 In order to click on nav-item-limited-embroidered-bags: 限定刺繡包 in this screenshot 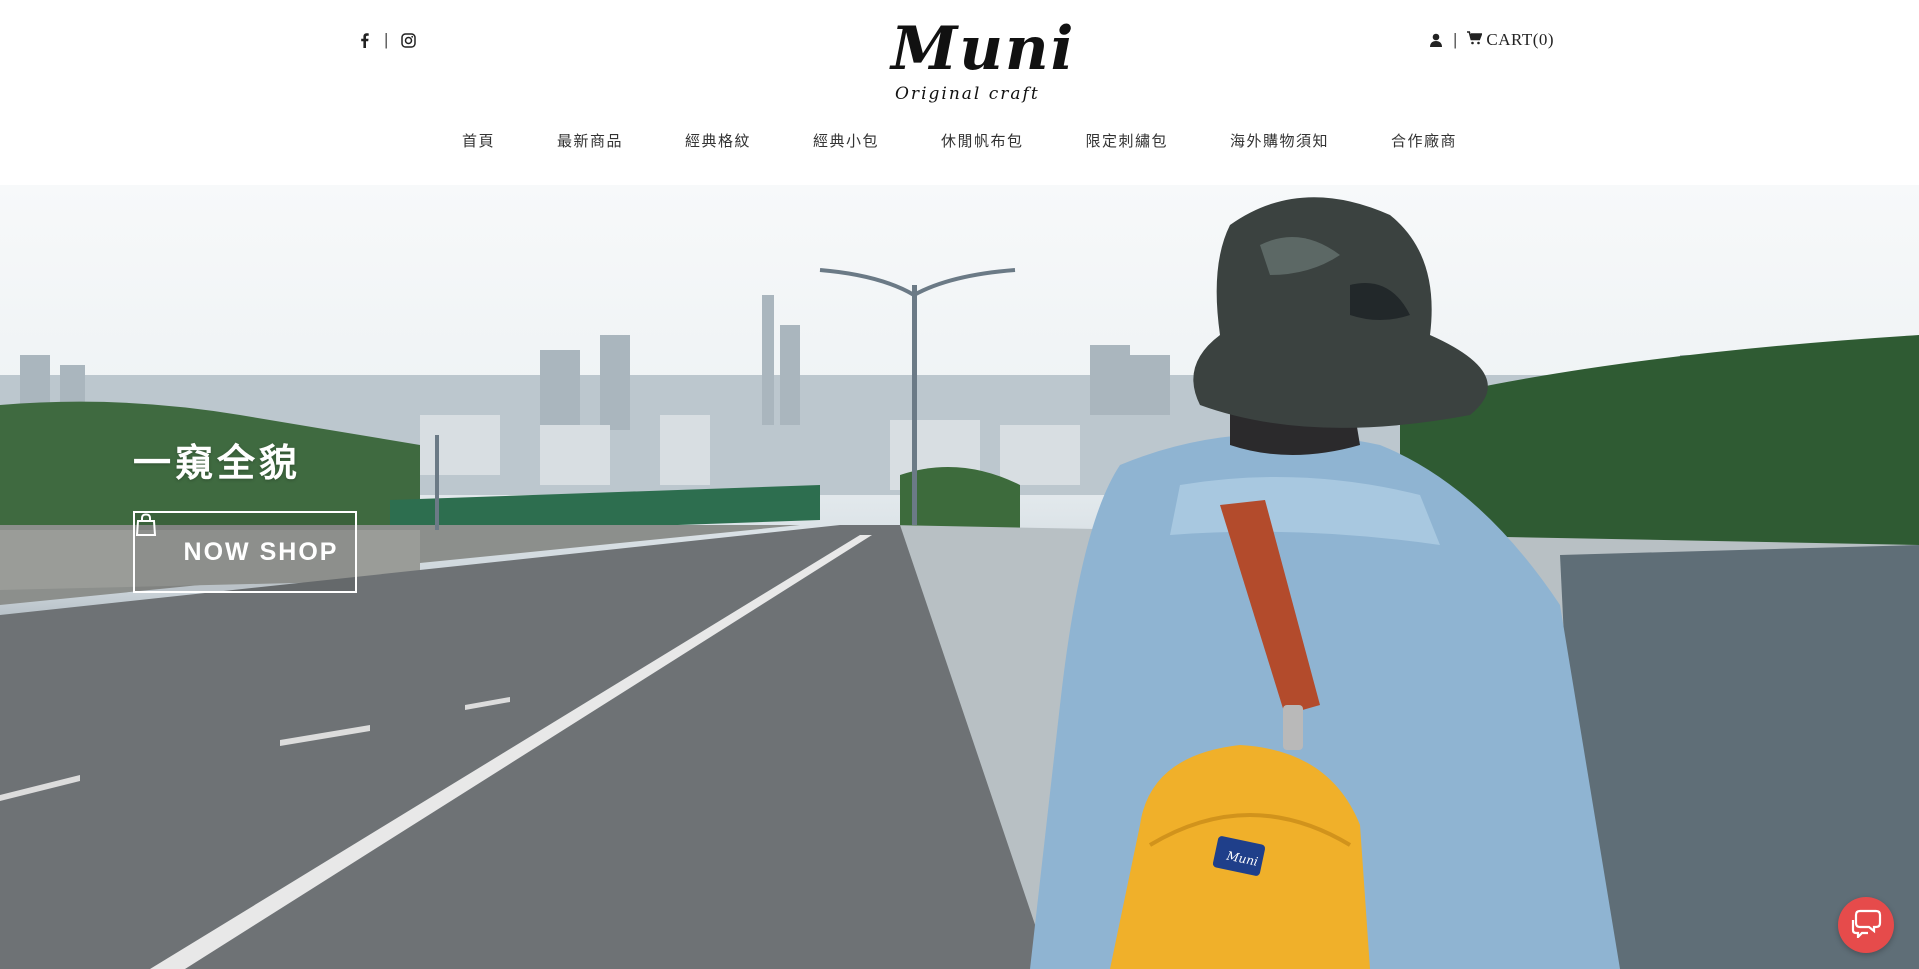, I will do `click(1127, 140)`.